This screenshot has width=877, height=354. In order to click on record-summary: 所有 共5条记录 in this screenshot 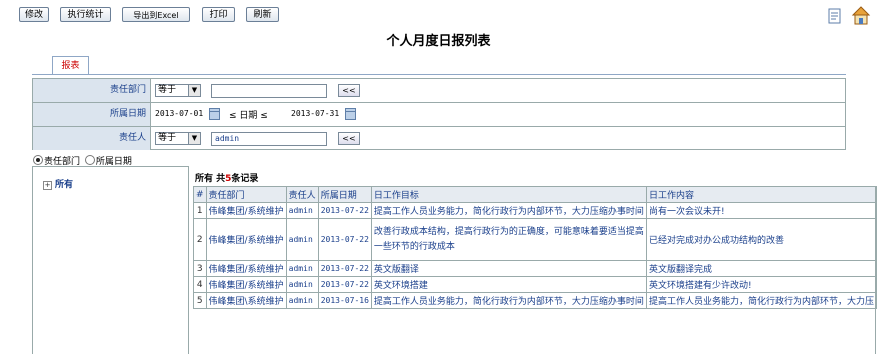, I will do `click(226, 177)`.